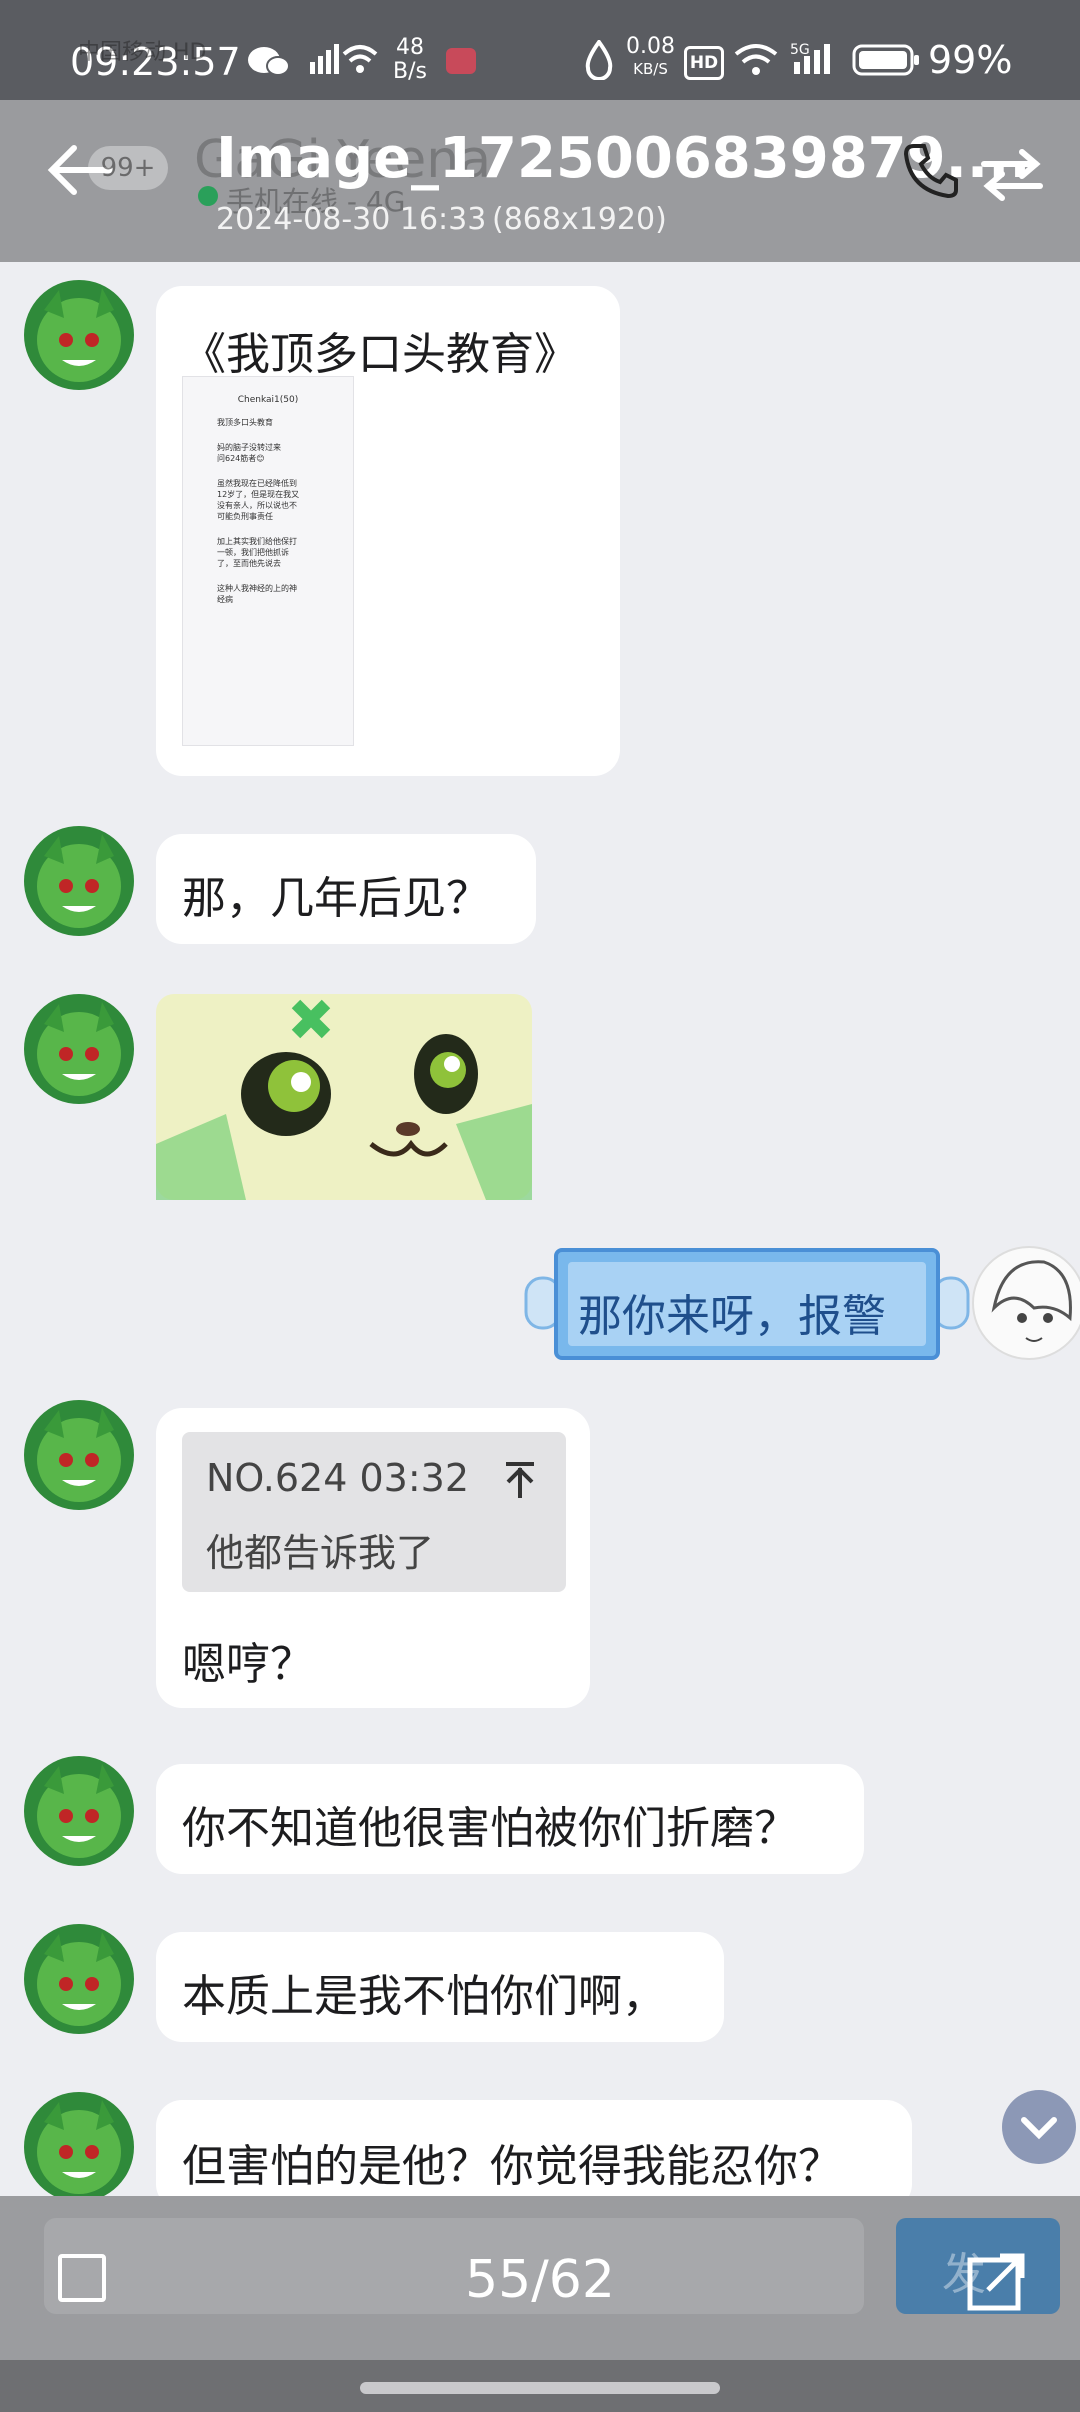 The height and width of the screenshot is (2412, 1080). What do you see at coordinates (253, 552) in the screenshot?
I see `embedded-line: 一顿，我们把他抓诉` at bounding box center [253, 552].